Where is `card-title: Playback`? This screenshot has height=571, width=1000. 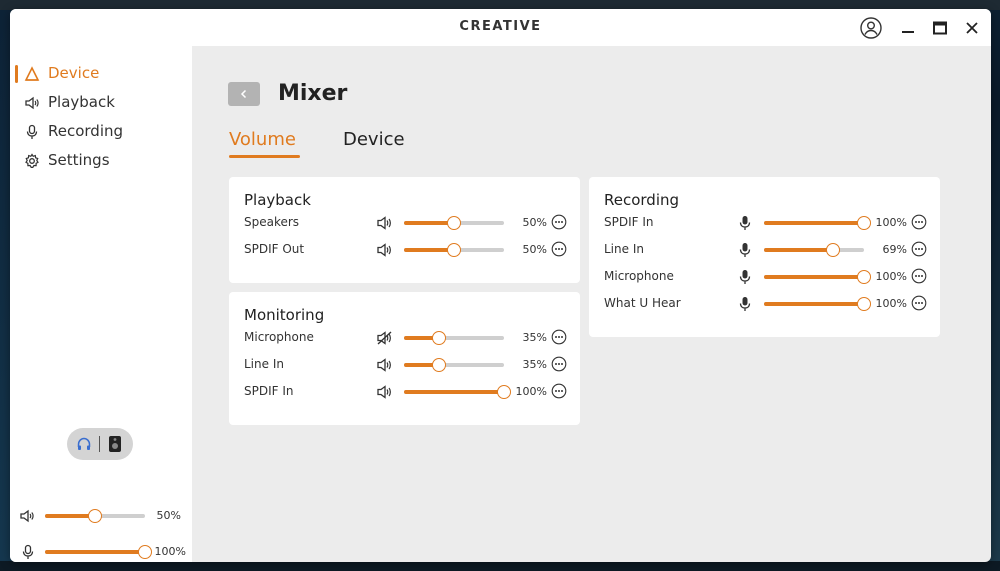 card-title: Playback is located at coordinates (277, 200).